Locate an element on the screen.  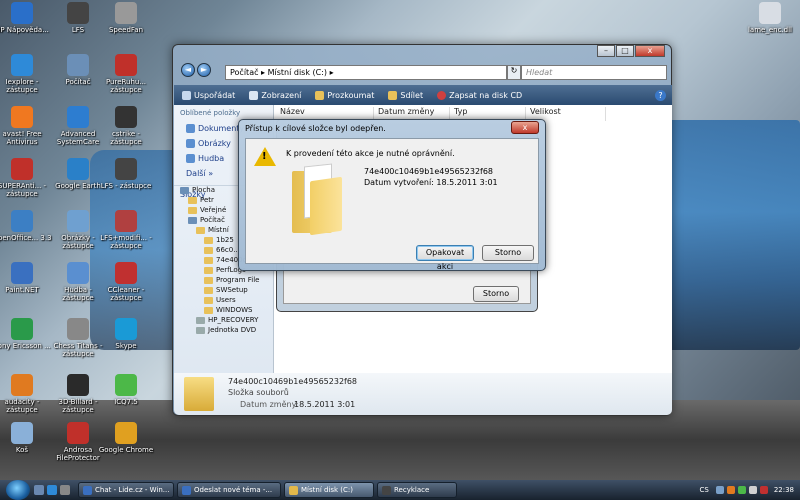
desktop-icon: SUPERAnti... - zástupce is located at coordinates (26, 178).